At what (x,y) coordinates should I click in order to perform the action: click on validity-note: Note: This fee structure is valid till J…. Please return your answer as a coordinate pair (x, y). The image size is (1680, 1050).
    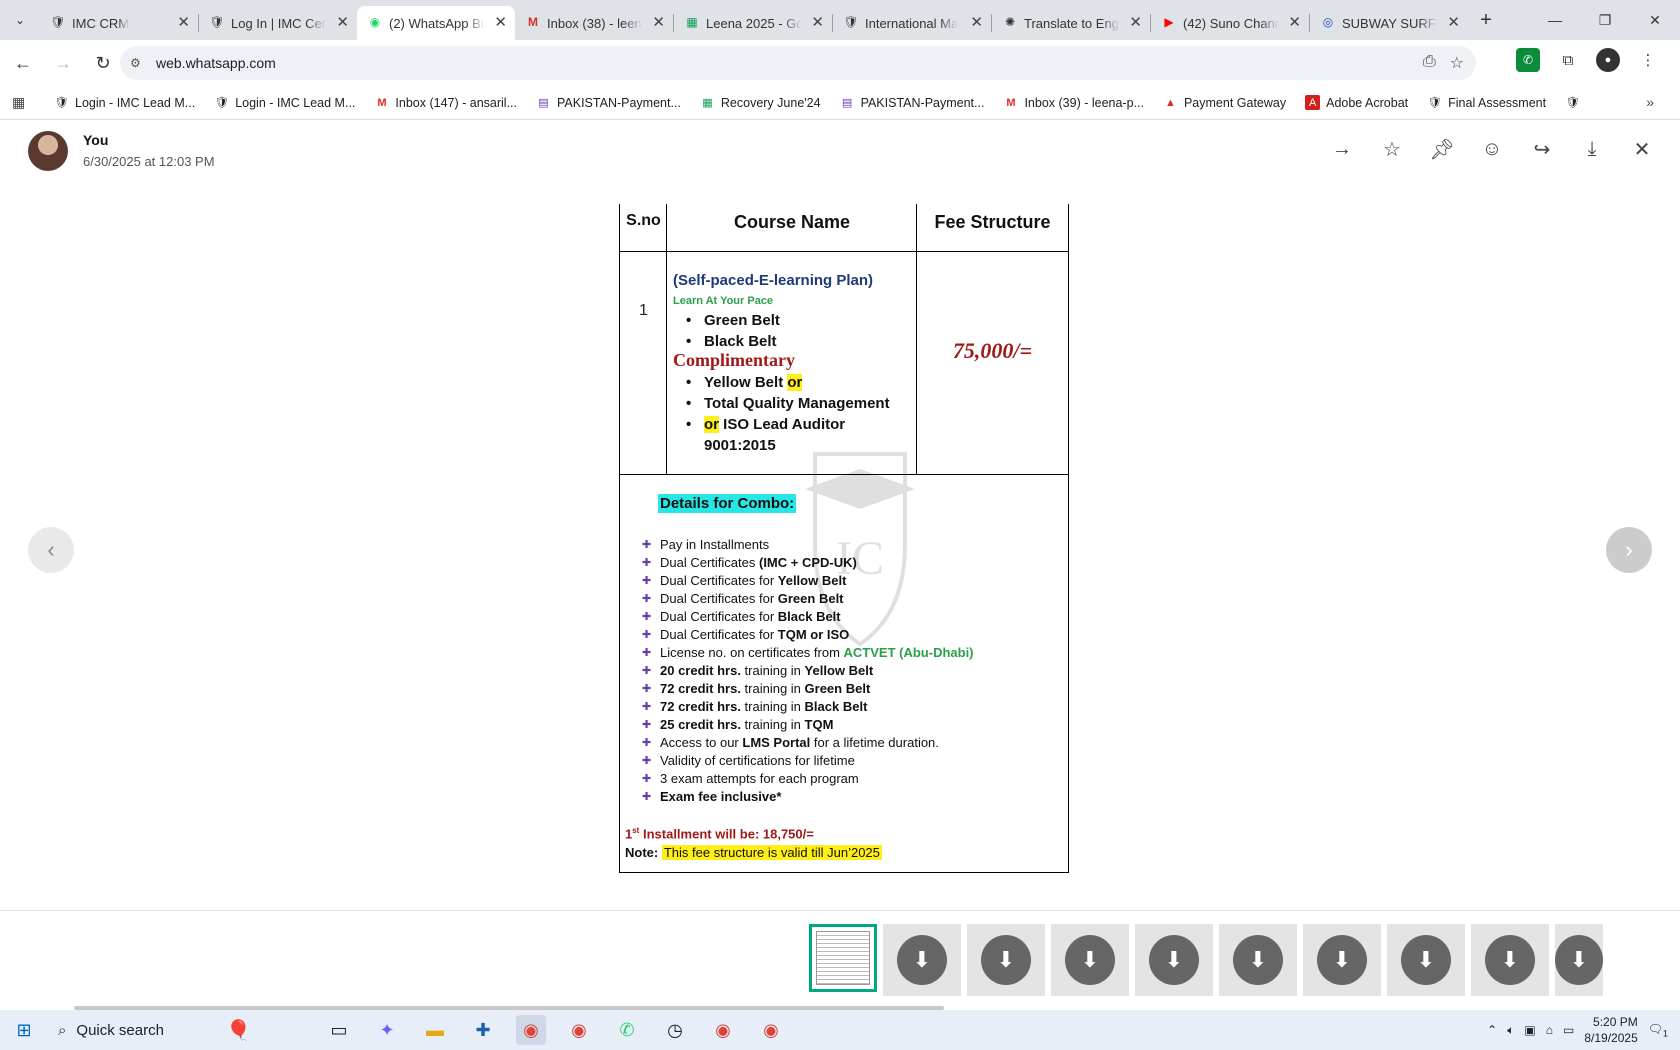
    Looking at the image, I should click on (753, 852).